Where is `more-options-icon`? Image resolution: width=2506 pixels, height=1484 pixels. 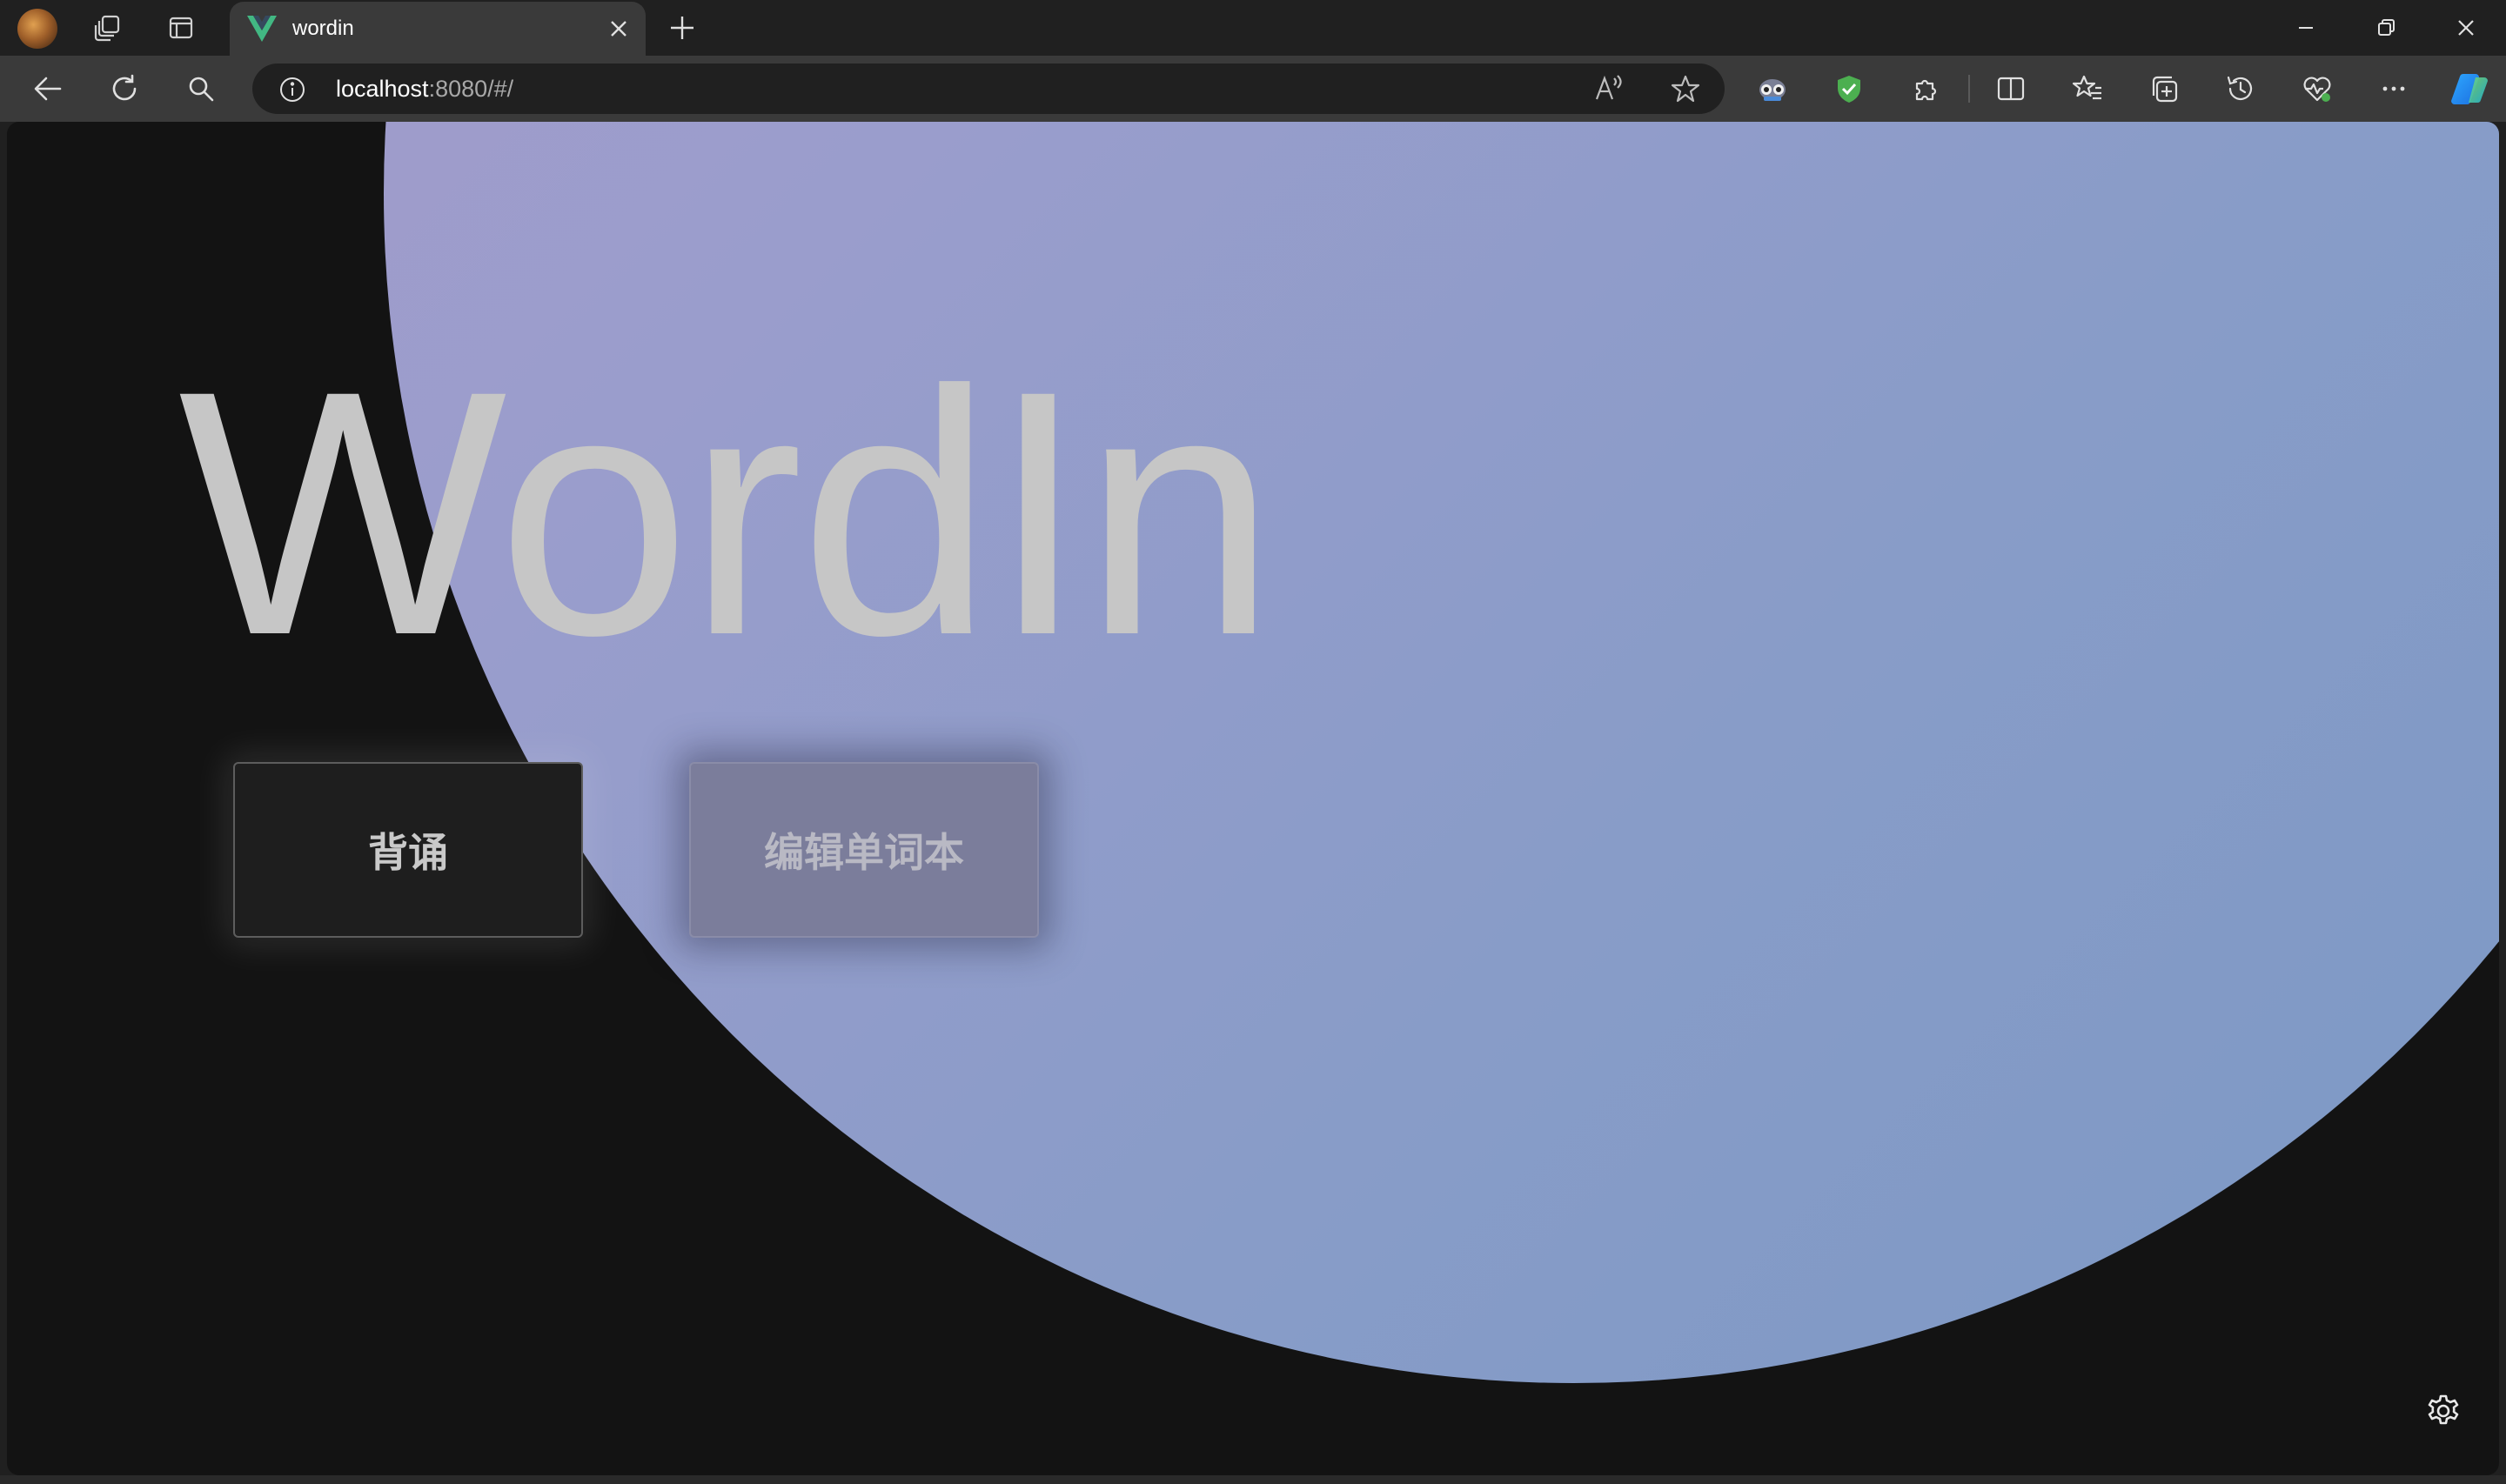
more-options-icon is located at coordinates (2393, 88).